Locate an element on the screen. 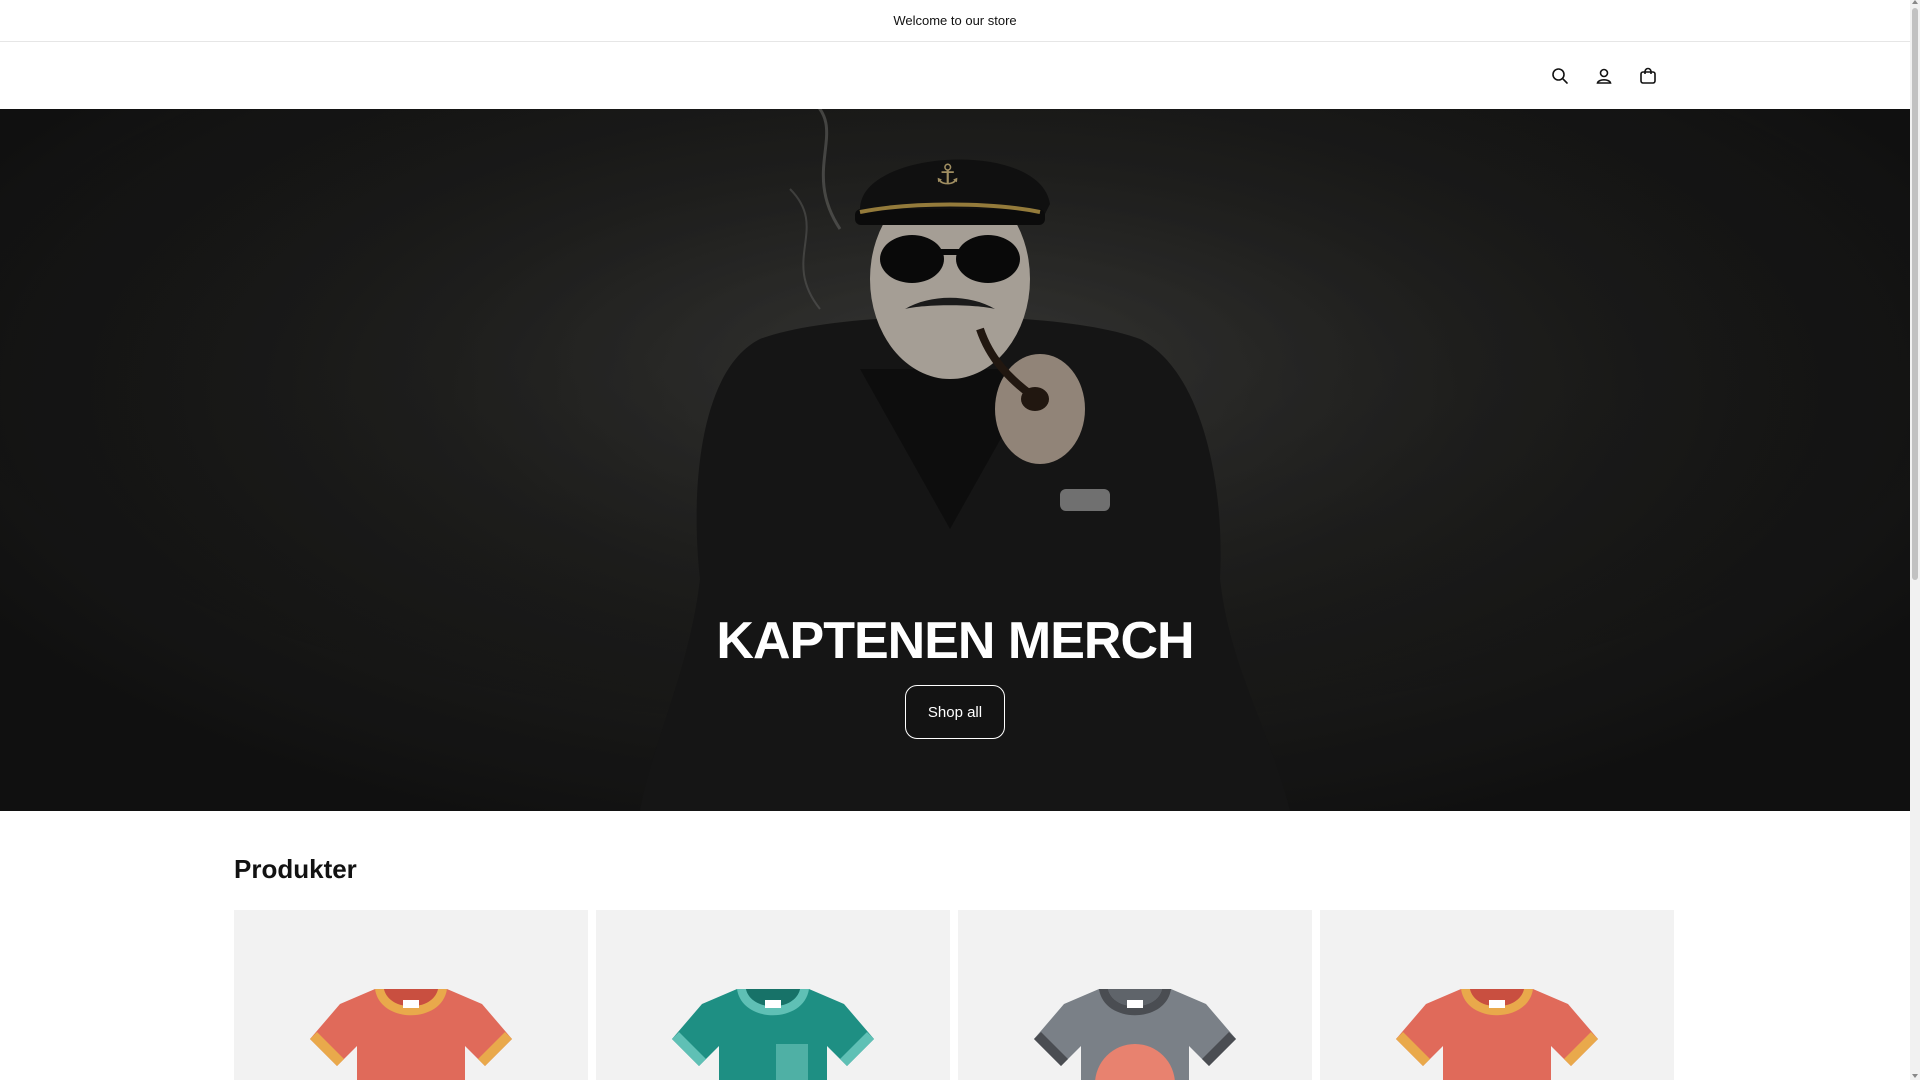 This screenshot has height=1080, width=1920. account-icon is located at coordinates (1604, 76).